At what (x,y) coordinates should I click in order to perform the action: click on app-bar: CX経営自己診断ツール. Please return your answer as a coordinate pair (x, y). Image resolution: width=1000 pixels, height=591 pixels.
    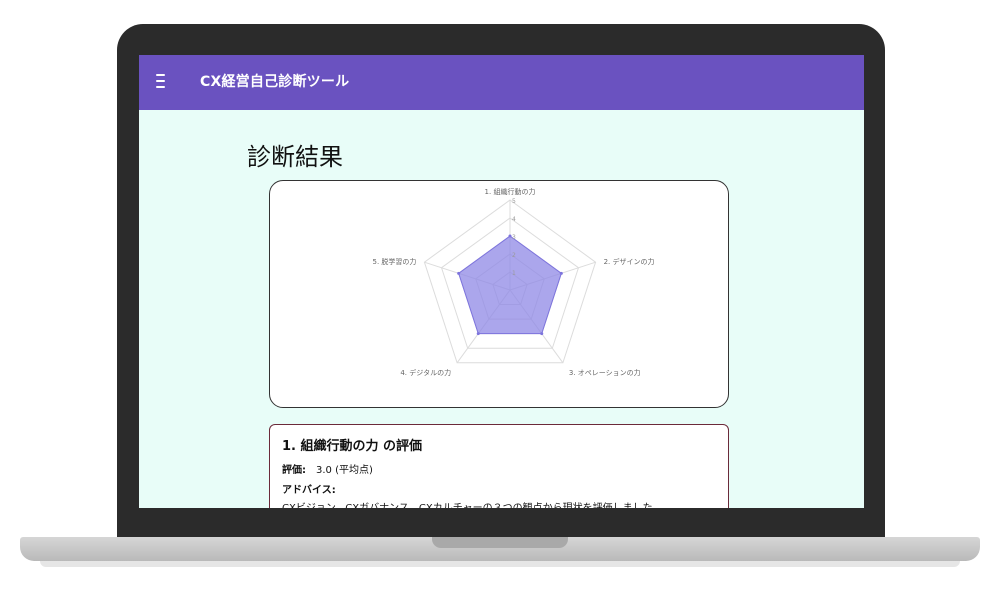
    Looking at the image, I should click on (501, 82).